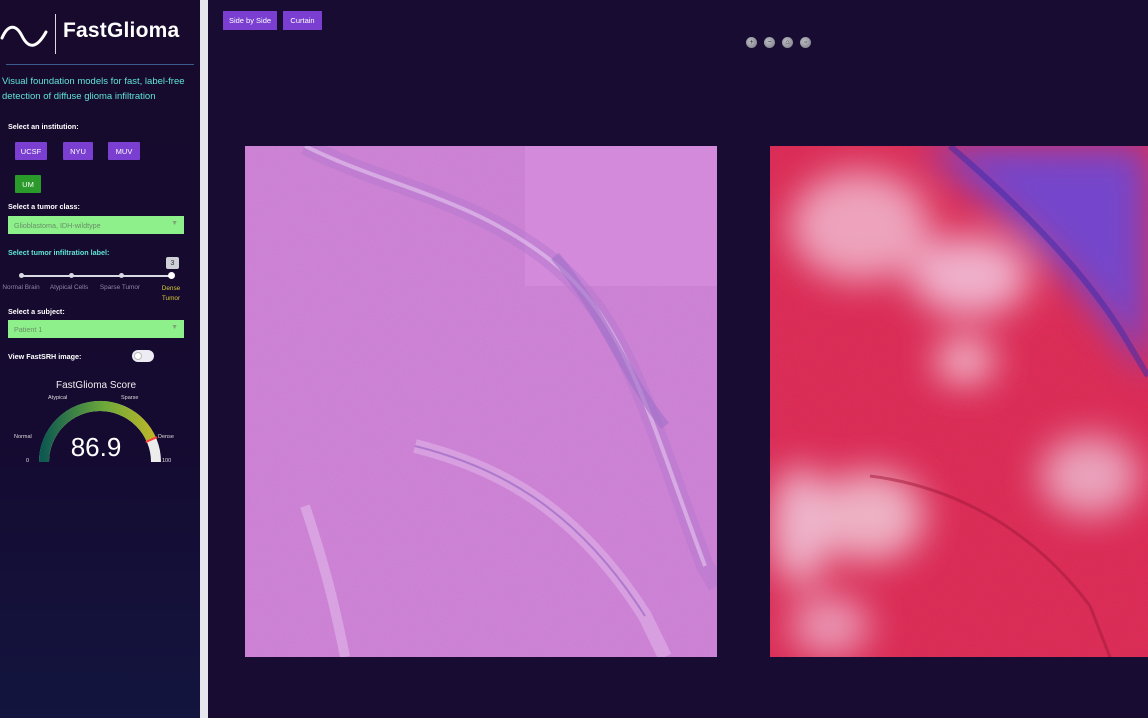 This screenshot has width=1148, height=718. I want to click on fullscreen-icon: ▫, so click(805, 42).